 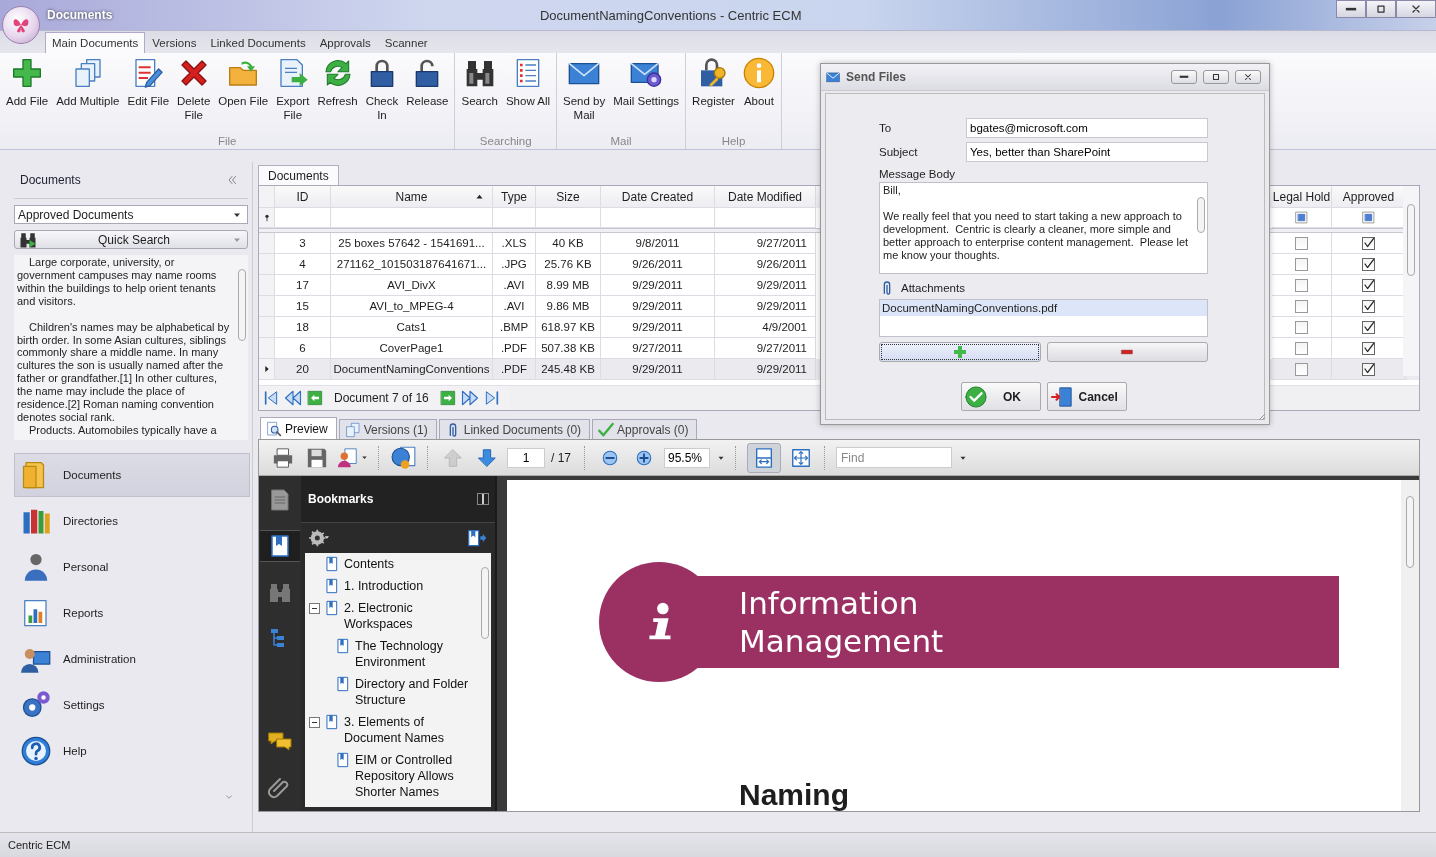 What do you see at coordinates (765, 327) in the screenshot?
I see `table-cell: 4/9/2001` at bounding box center [765, 327].